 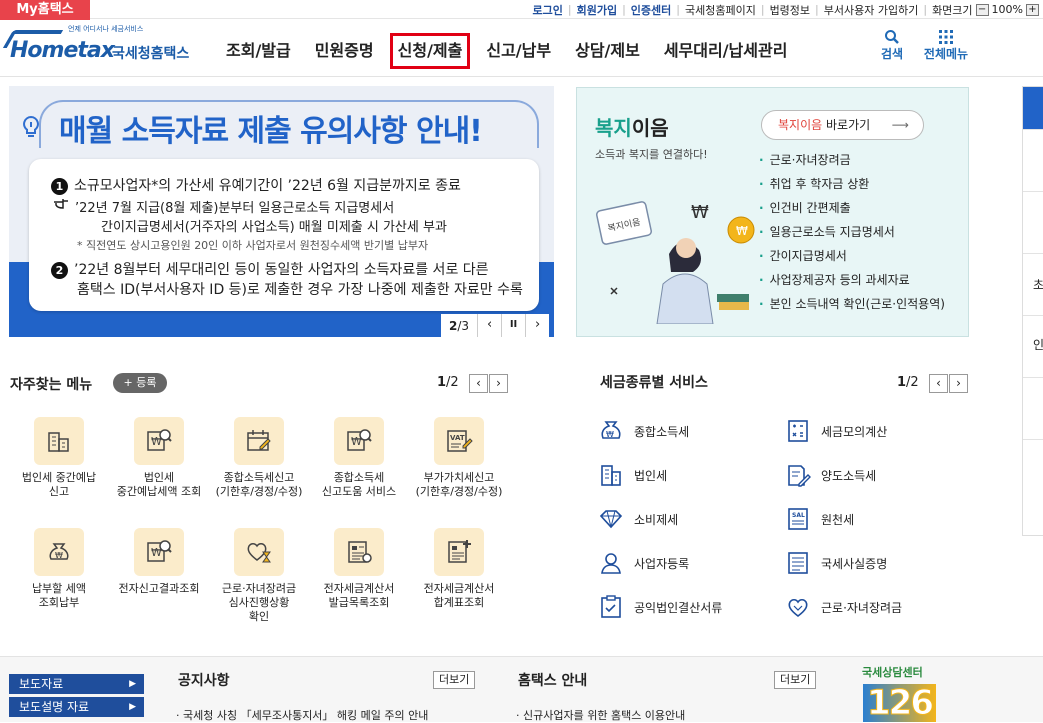 I want to click on building-icon, so click(x=611, y=475).